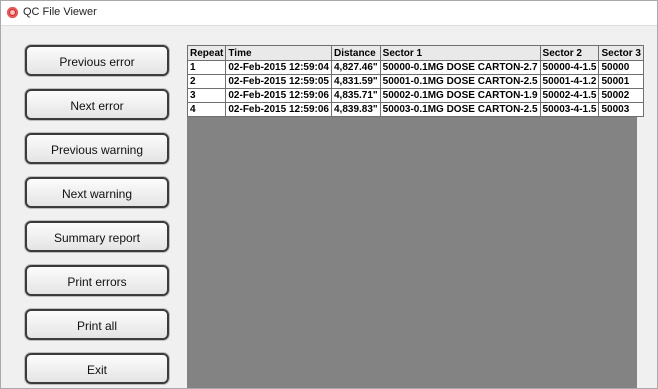  What do you see at coordinates (206, 53) in the screenshot?
I see `column-header-repeat: Repeat` at bounding box center [206, 53].